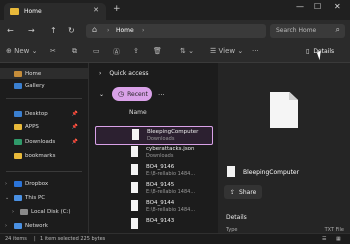 The image size is (350, 244). I want to click on sidebar-item-label: Gallery, so click(35, 85).